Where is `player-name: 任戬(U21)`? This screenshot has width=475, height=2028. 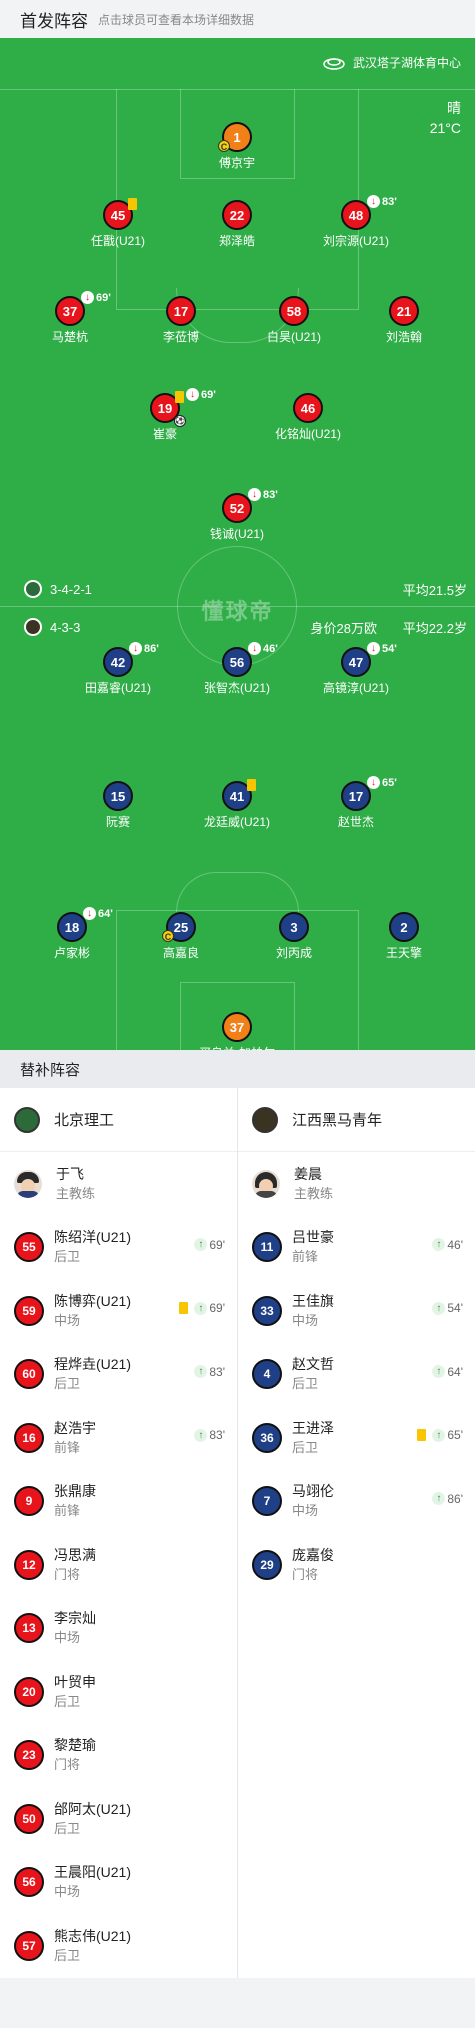
player-name: 任戬(U21) is located at coordinates (117, 241).